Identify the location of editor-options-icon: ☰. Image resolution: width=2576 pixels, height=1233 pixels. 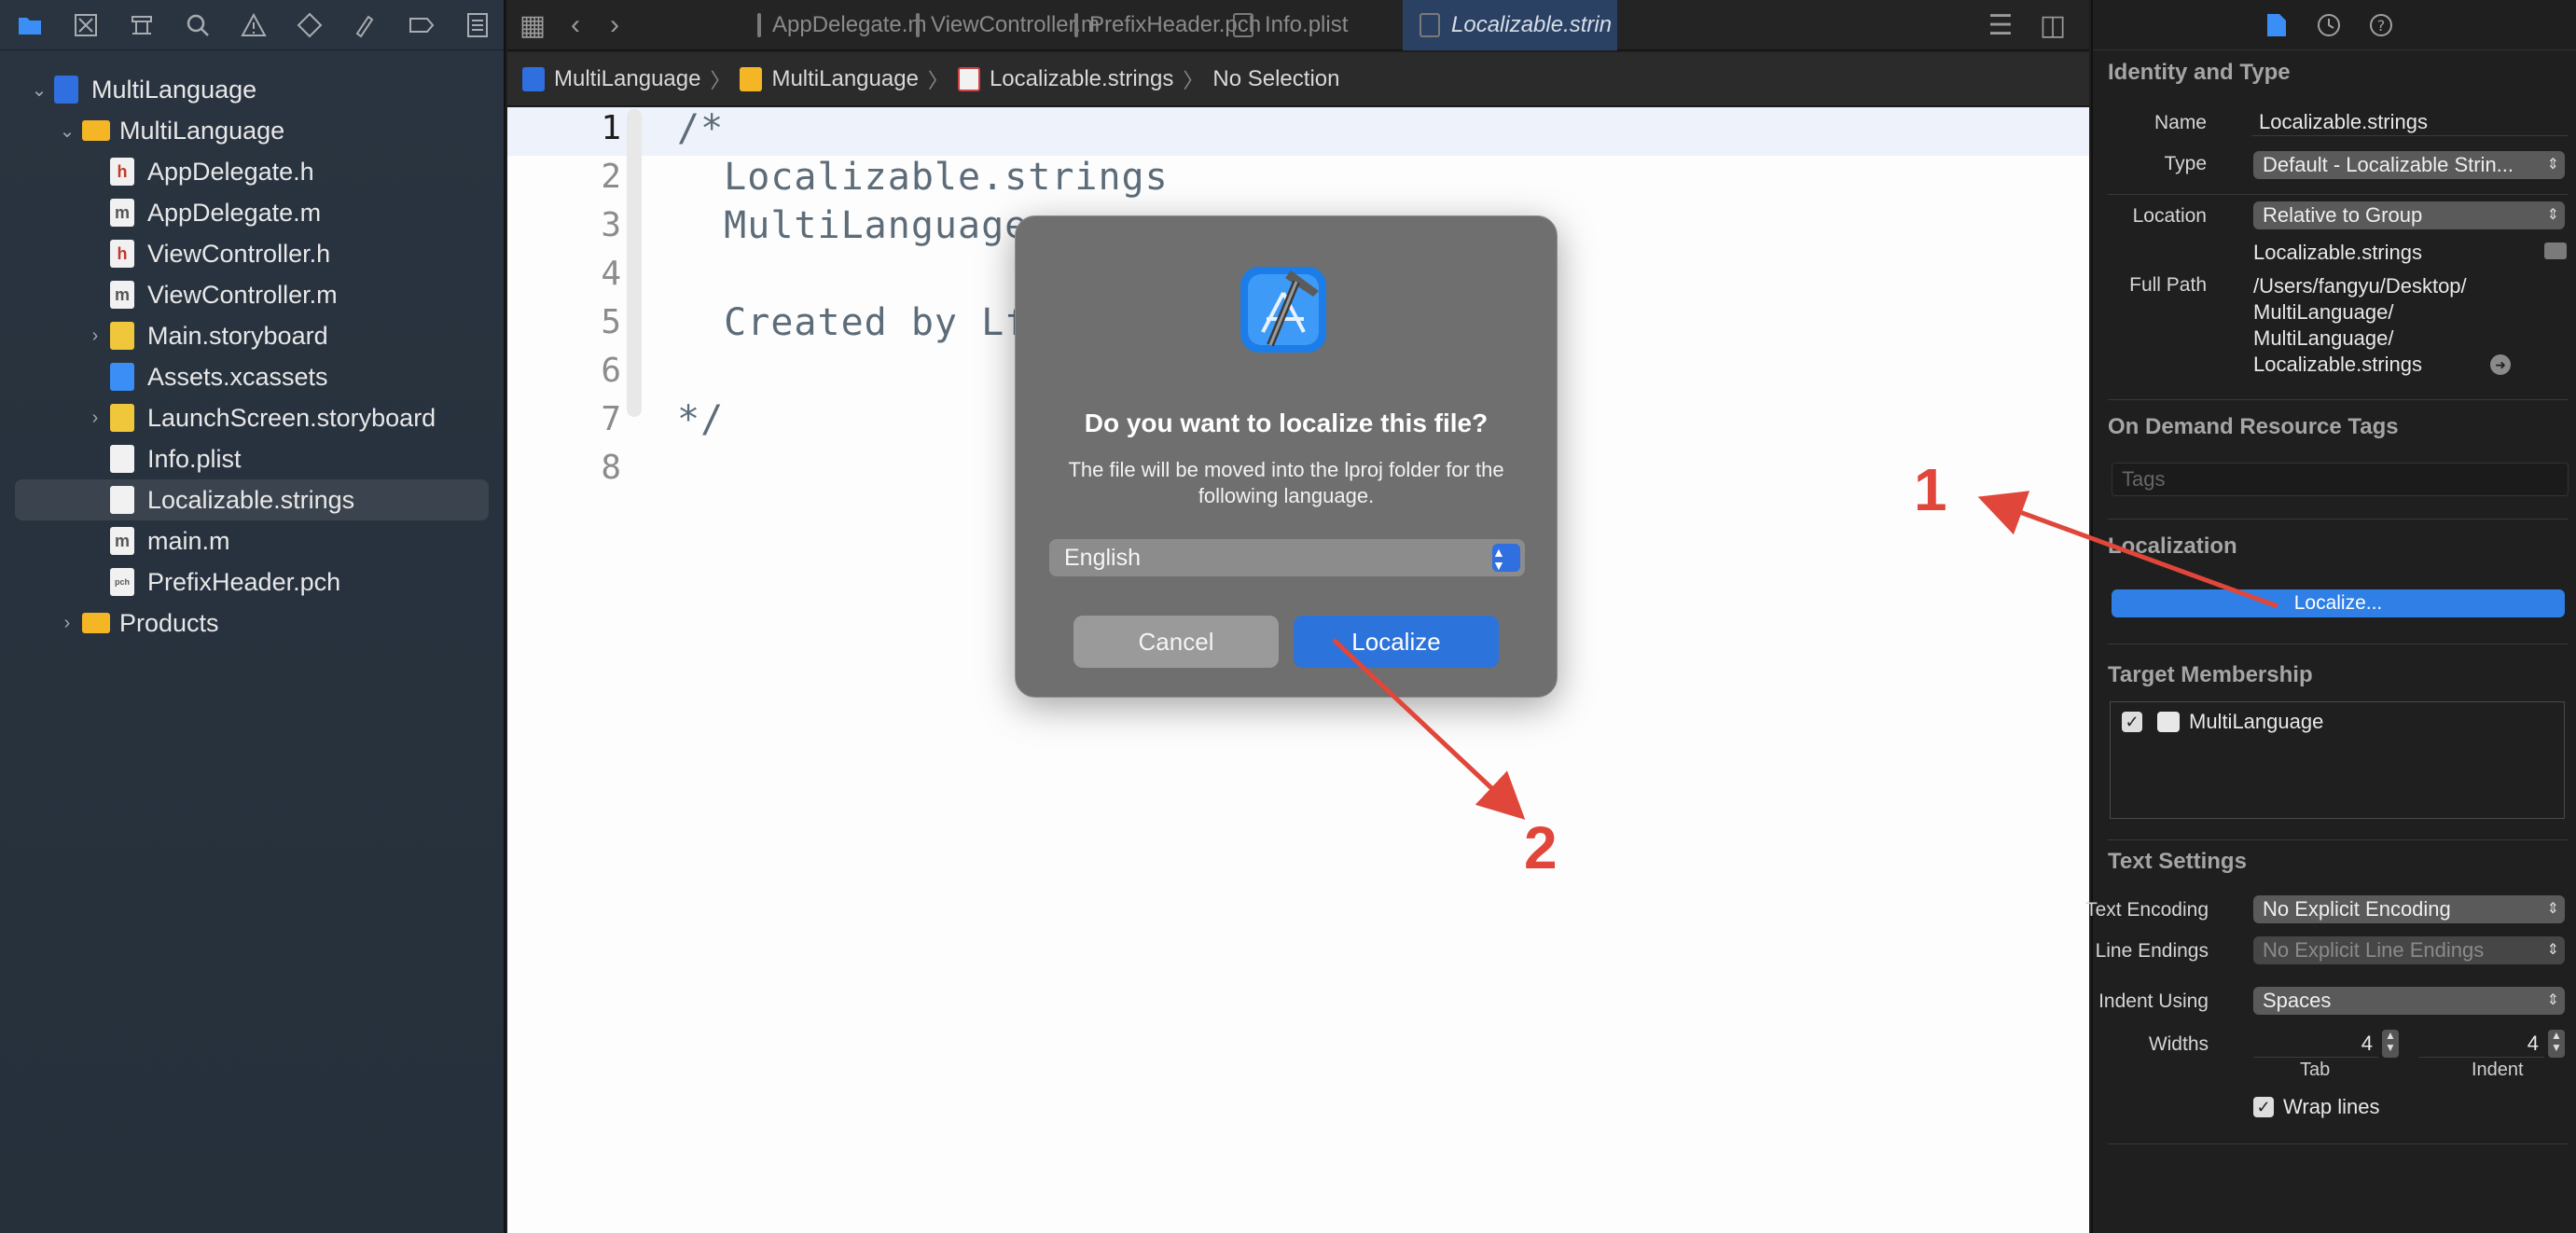
(2000, 25).